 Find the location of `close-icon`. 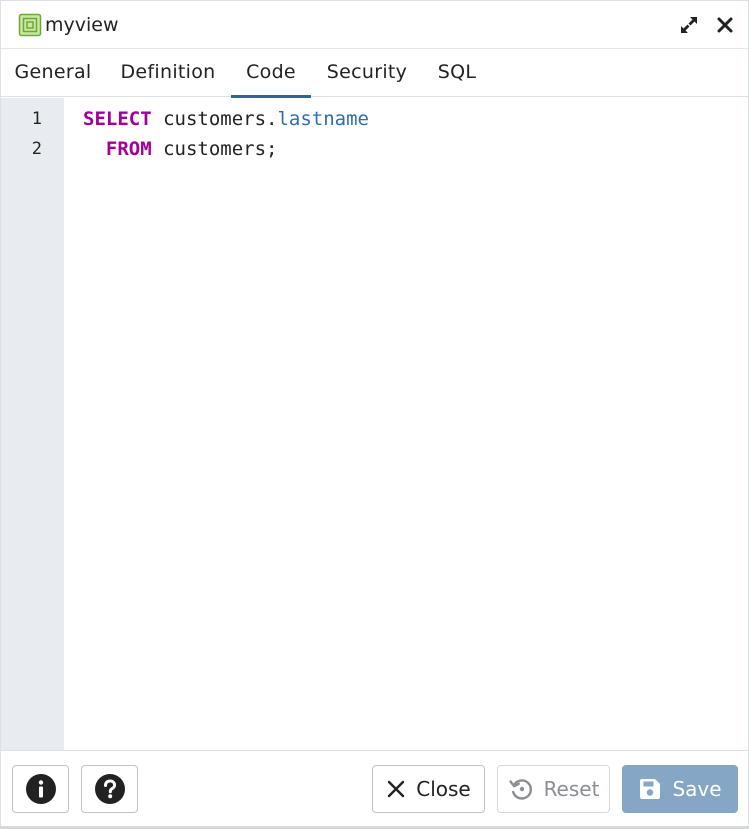

close-icon is located at coordinates (725, 25).